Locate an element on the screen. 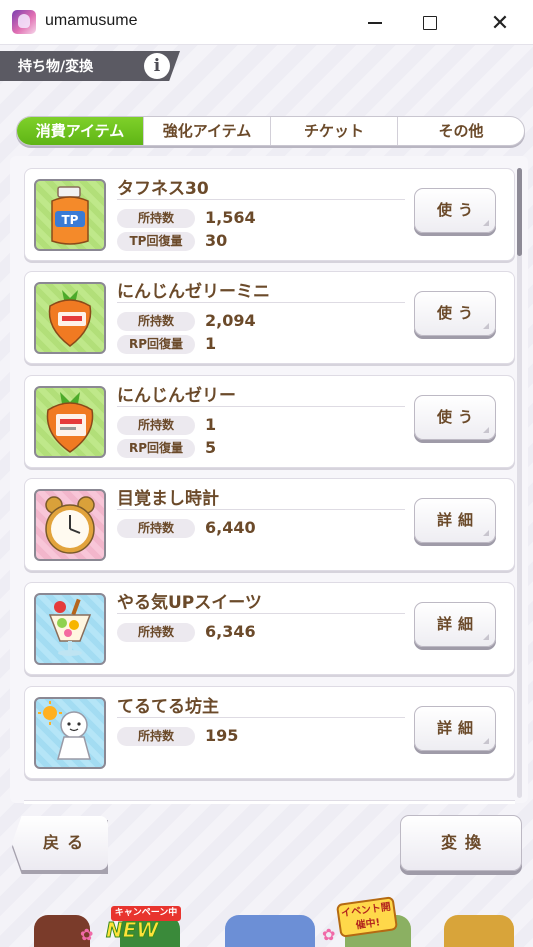 The width and height of the screenshot is (533, 947). tp-bottle-icon: TP is located at coordinates (70, 215).